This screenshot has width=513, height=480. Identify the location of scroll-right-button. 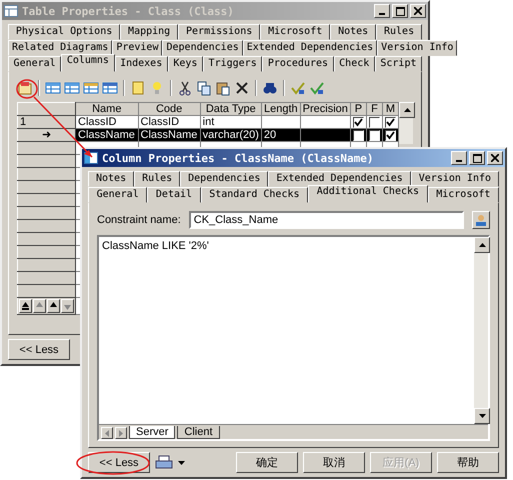
(121, 433).